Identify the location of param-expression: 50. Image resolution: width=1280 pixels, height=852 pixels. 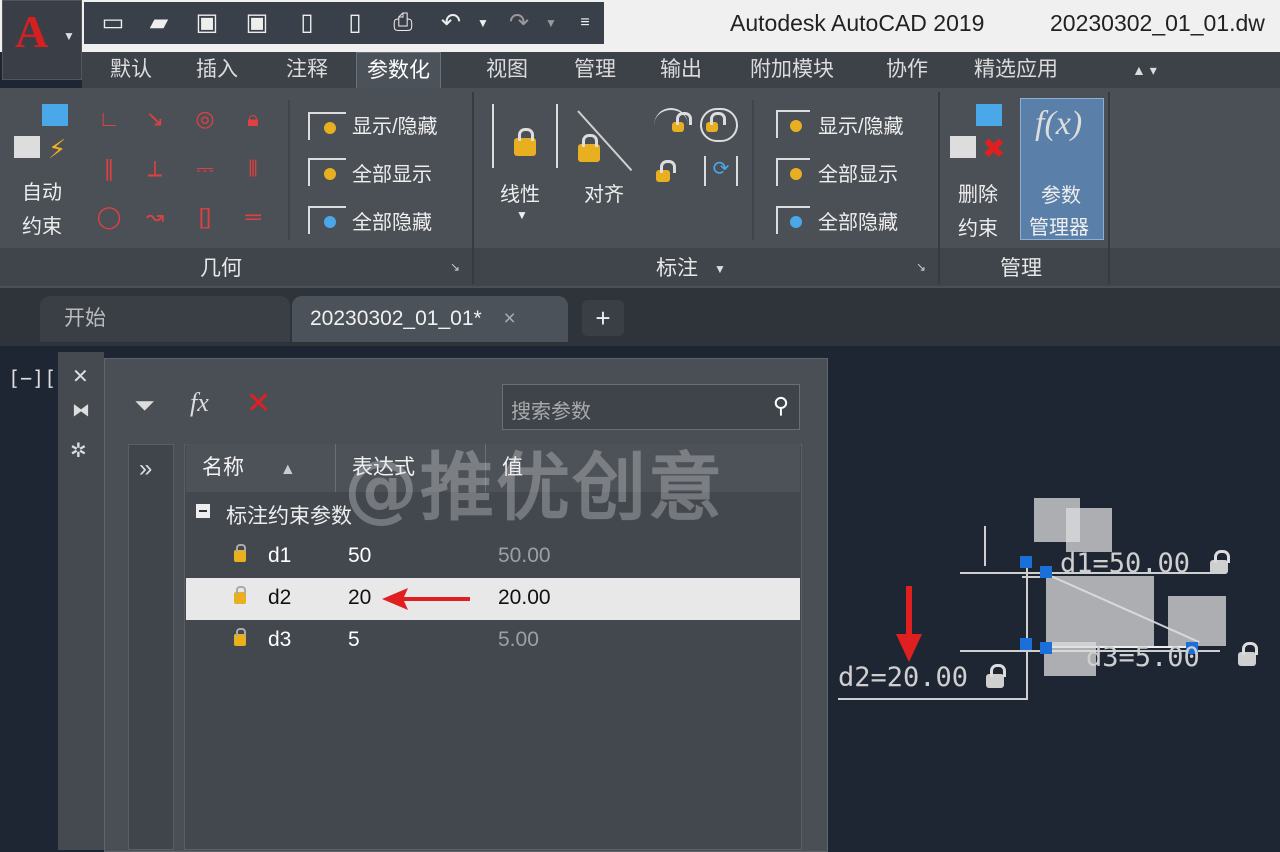
(359, 556).